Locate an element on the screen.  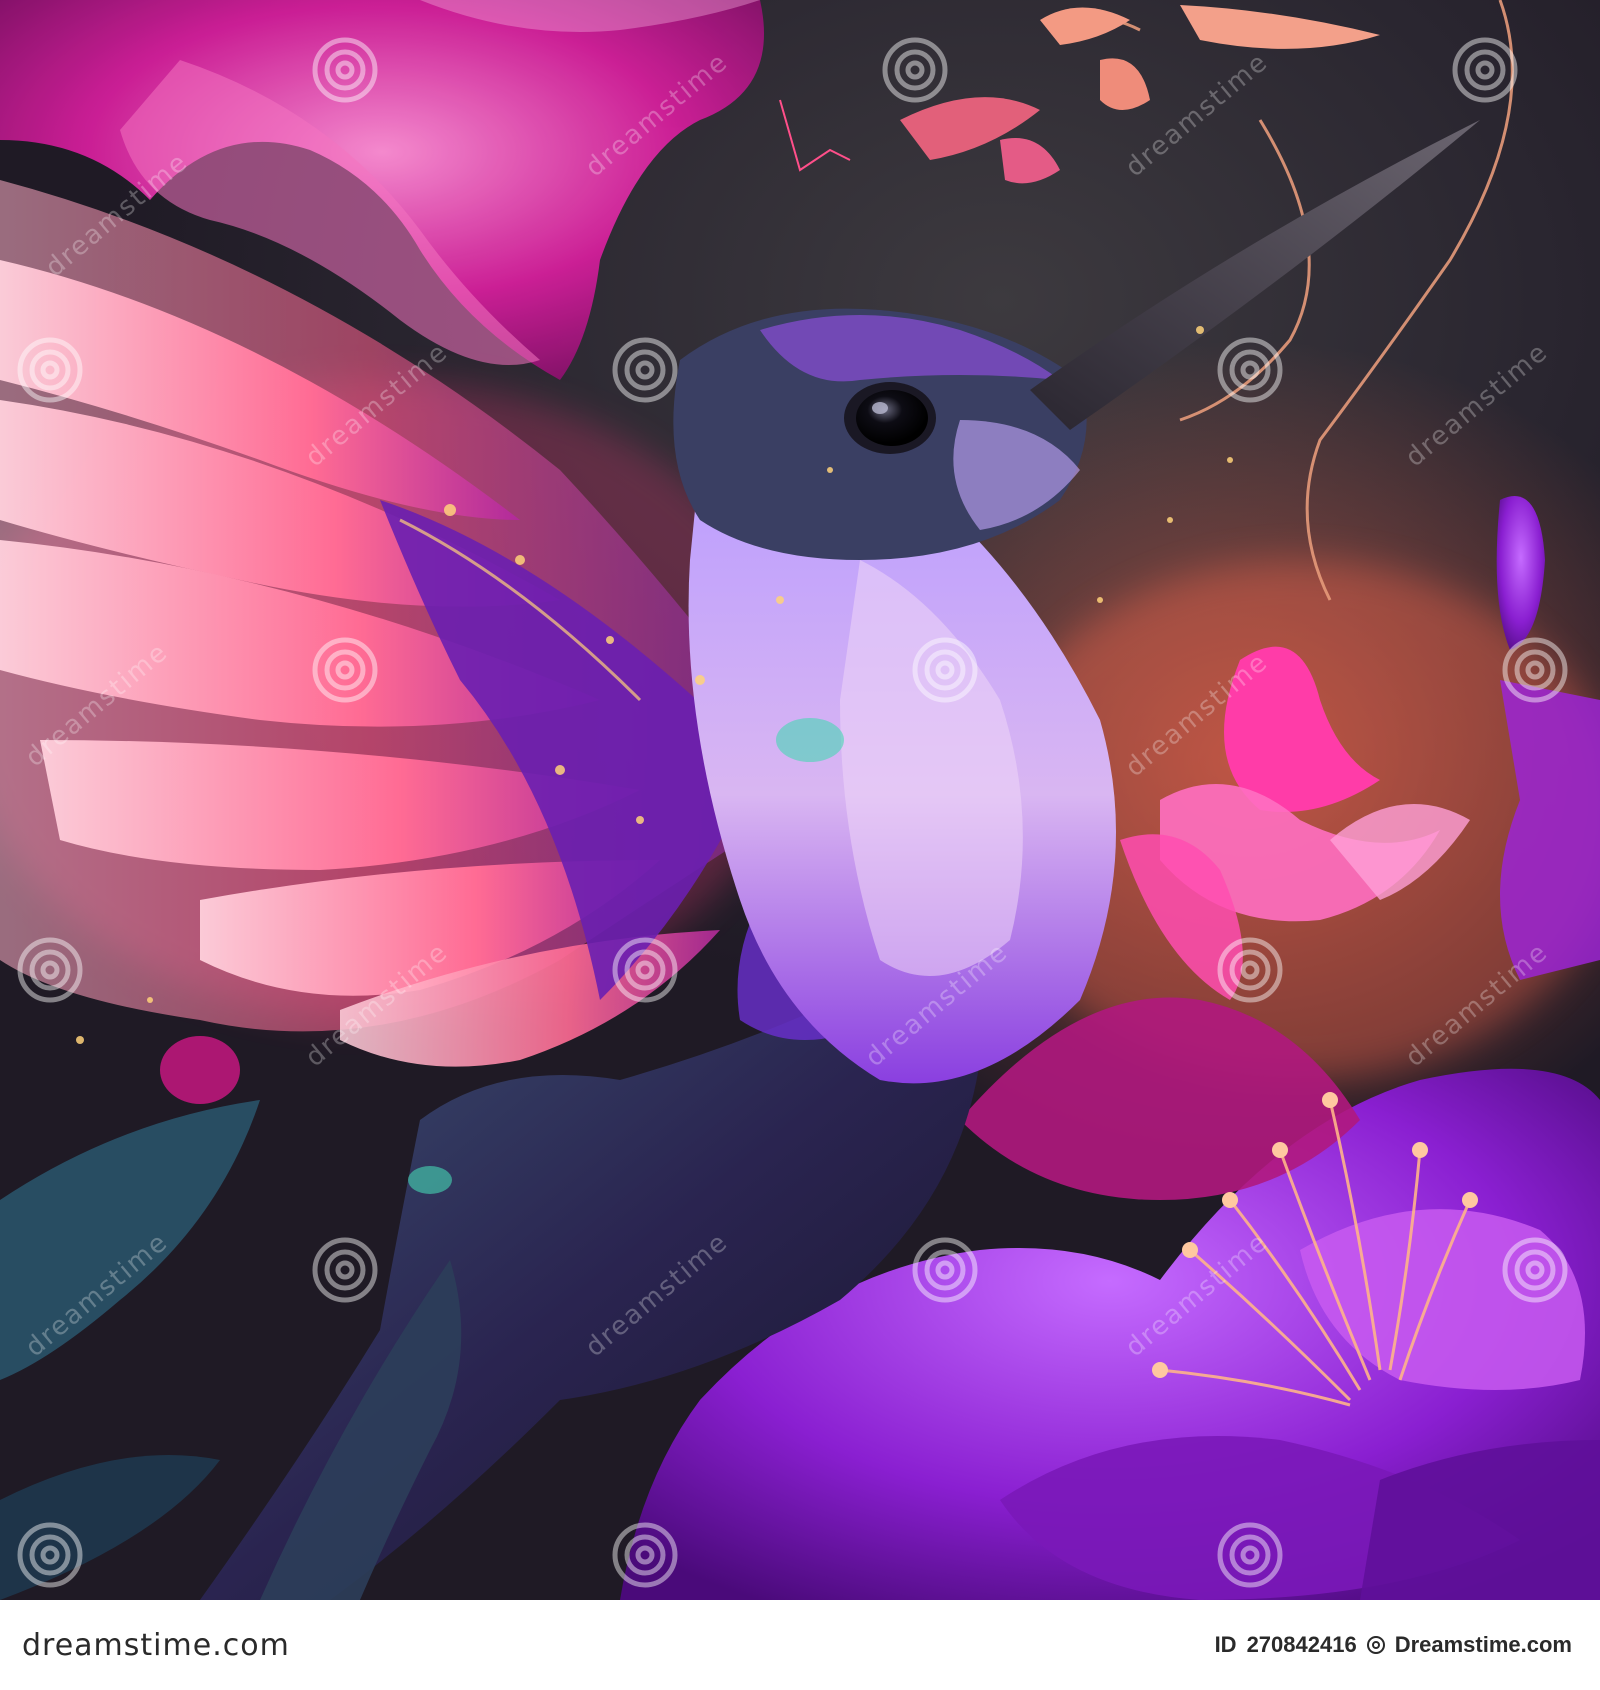
image-id-label: ID is located at coordinates (1225, 1644).